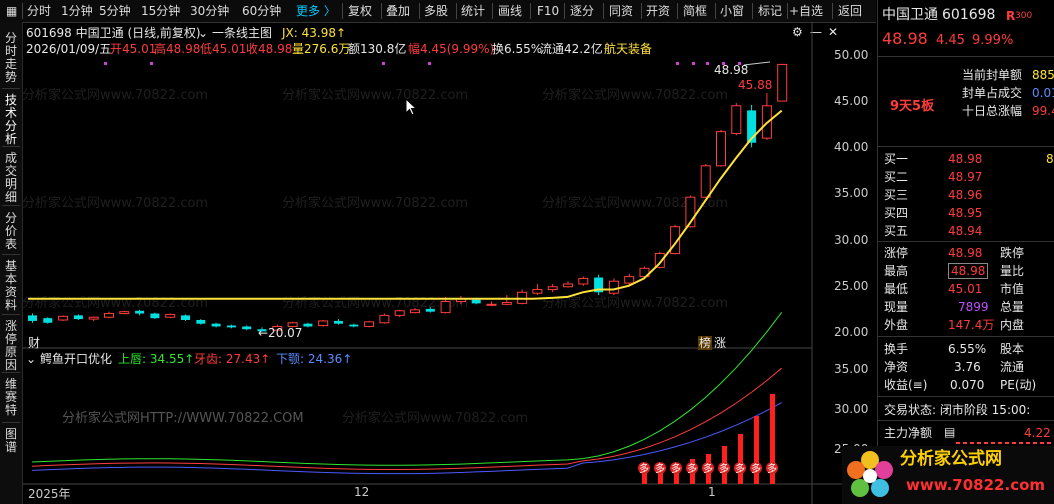 This screenshot has height=504, width=1054. Describe the element at coordinates (770, 11) in the screenshot. I see `mark-button: 标记` at that location.